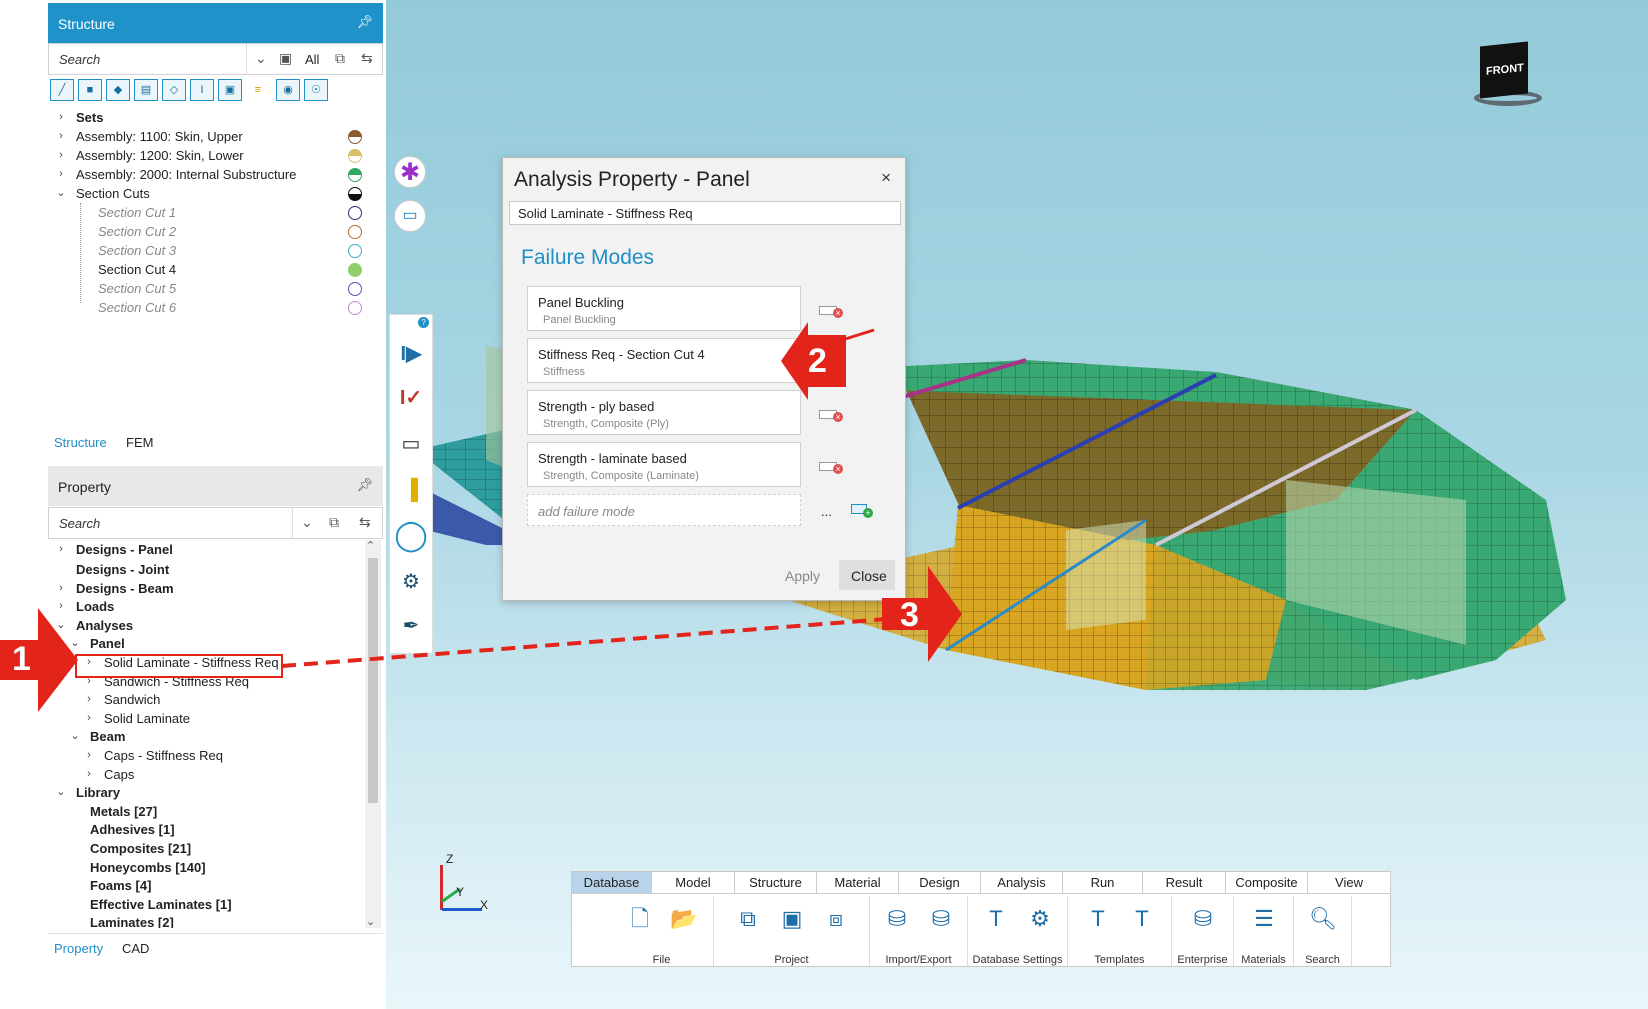 This screenshot has width=1648, height=1009. I want to click on ribbon-tab-design: Design, so click(940, 883).